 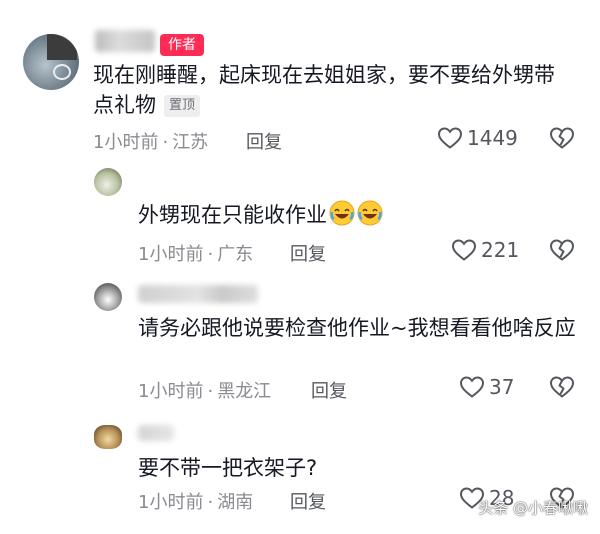 I want to click on like-button: 37, so click(x=486, y=387).